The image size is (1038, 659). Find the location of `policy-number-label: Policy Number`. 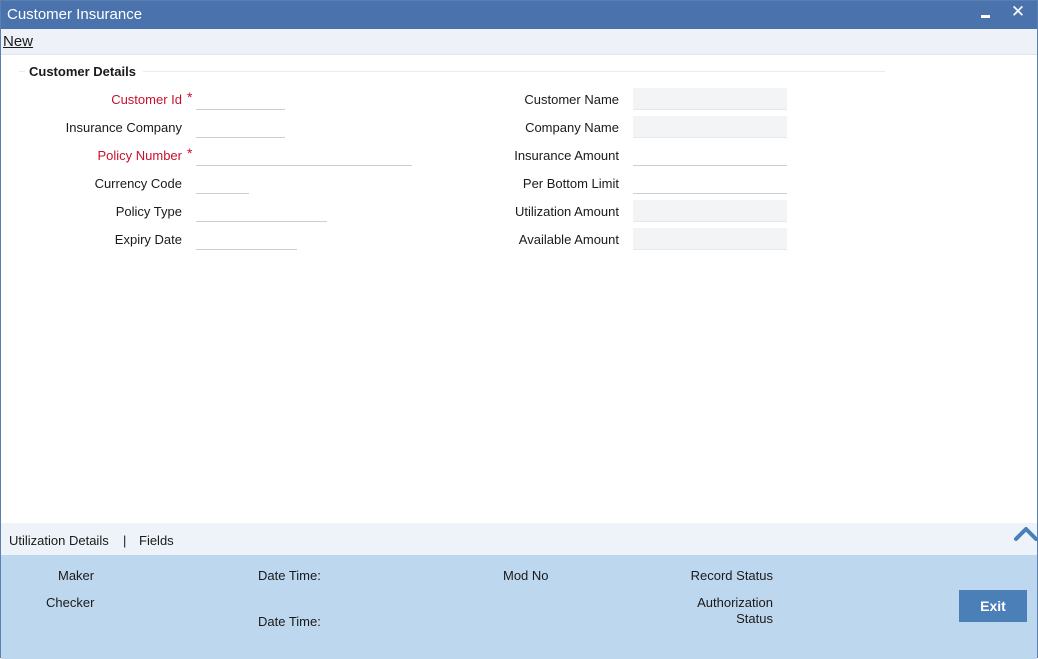

policy-number-label: Policy Number is located at coordinates (139, 155).